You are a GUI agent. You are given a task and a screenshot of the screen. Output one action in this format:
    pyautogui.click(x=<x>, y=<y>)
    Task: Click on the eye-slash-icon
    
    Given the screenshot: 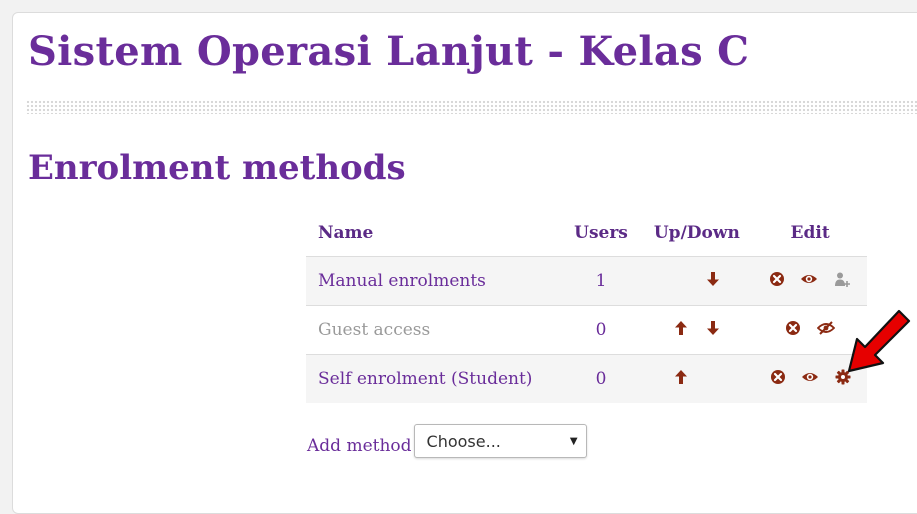 What is the action you would take?
    pyautogui.click(x=826, y=330)
    